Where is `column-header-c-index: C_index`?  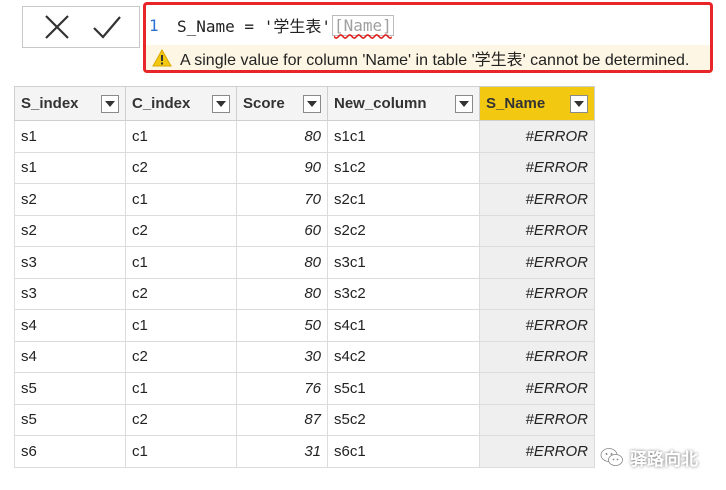
column-header-c-index: C_index is located at coordinates (181, 103).